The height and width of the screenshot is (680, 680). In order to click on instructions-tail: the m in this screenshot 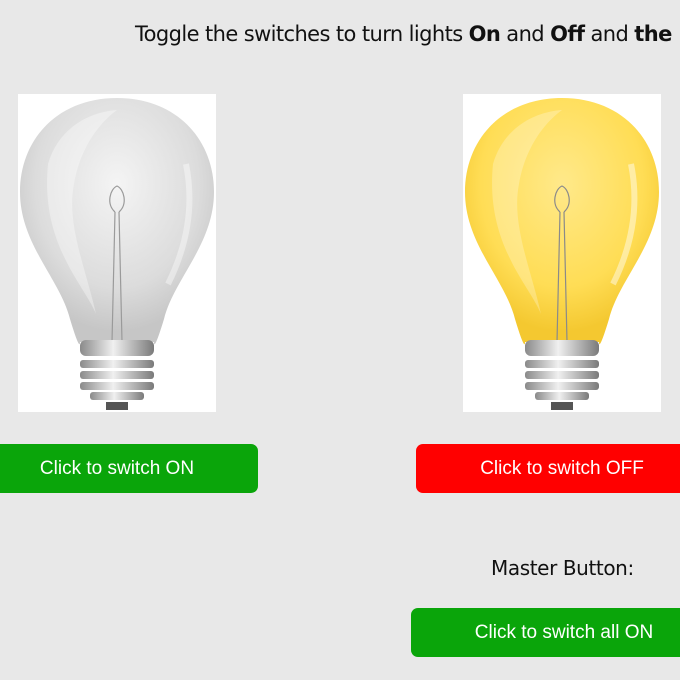, I will do `click(657, 34)`.